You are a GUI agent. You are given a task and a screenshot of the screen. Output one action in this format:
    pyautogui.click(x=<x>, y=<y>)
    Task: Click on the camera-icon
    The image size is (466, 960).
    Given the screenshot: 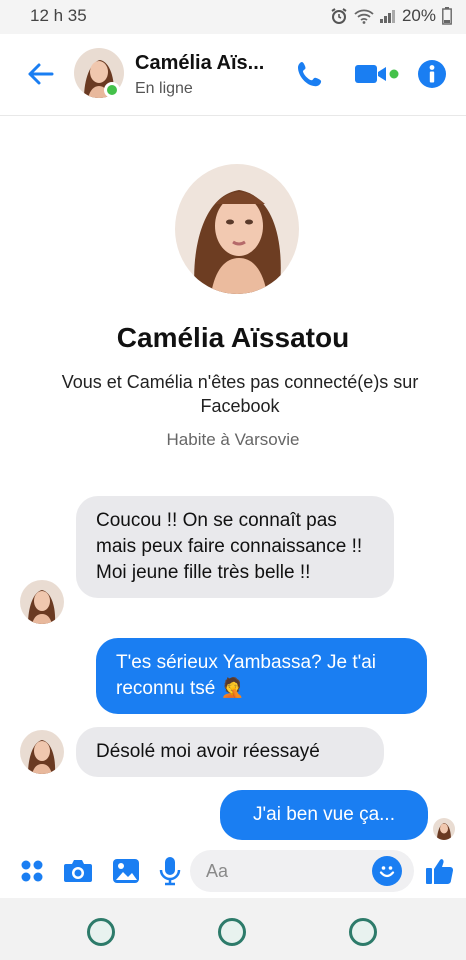 What is the action you would take?
    pyautogui.click(x=78, y=871)
    